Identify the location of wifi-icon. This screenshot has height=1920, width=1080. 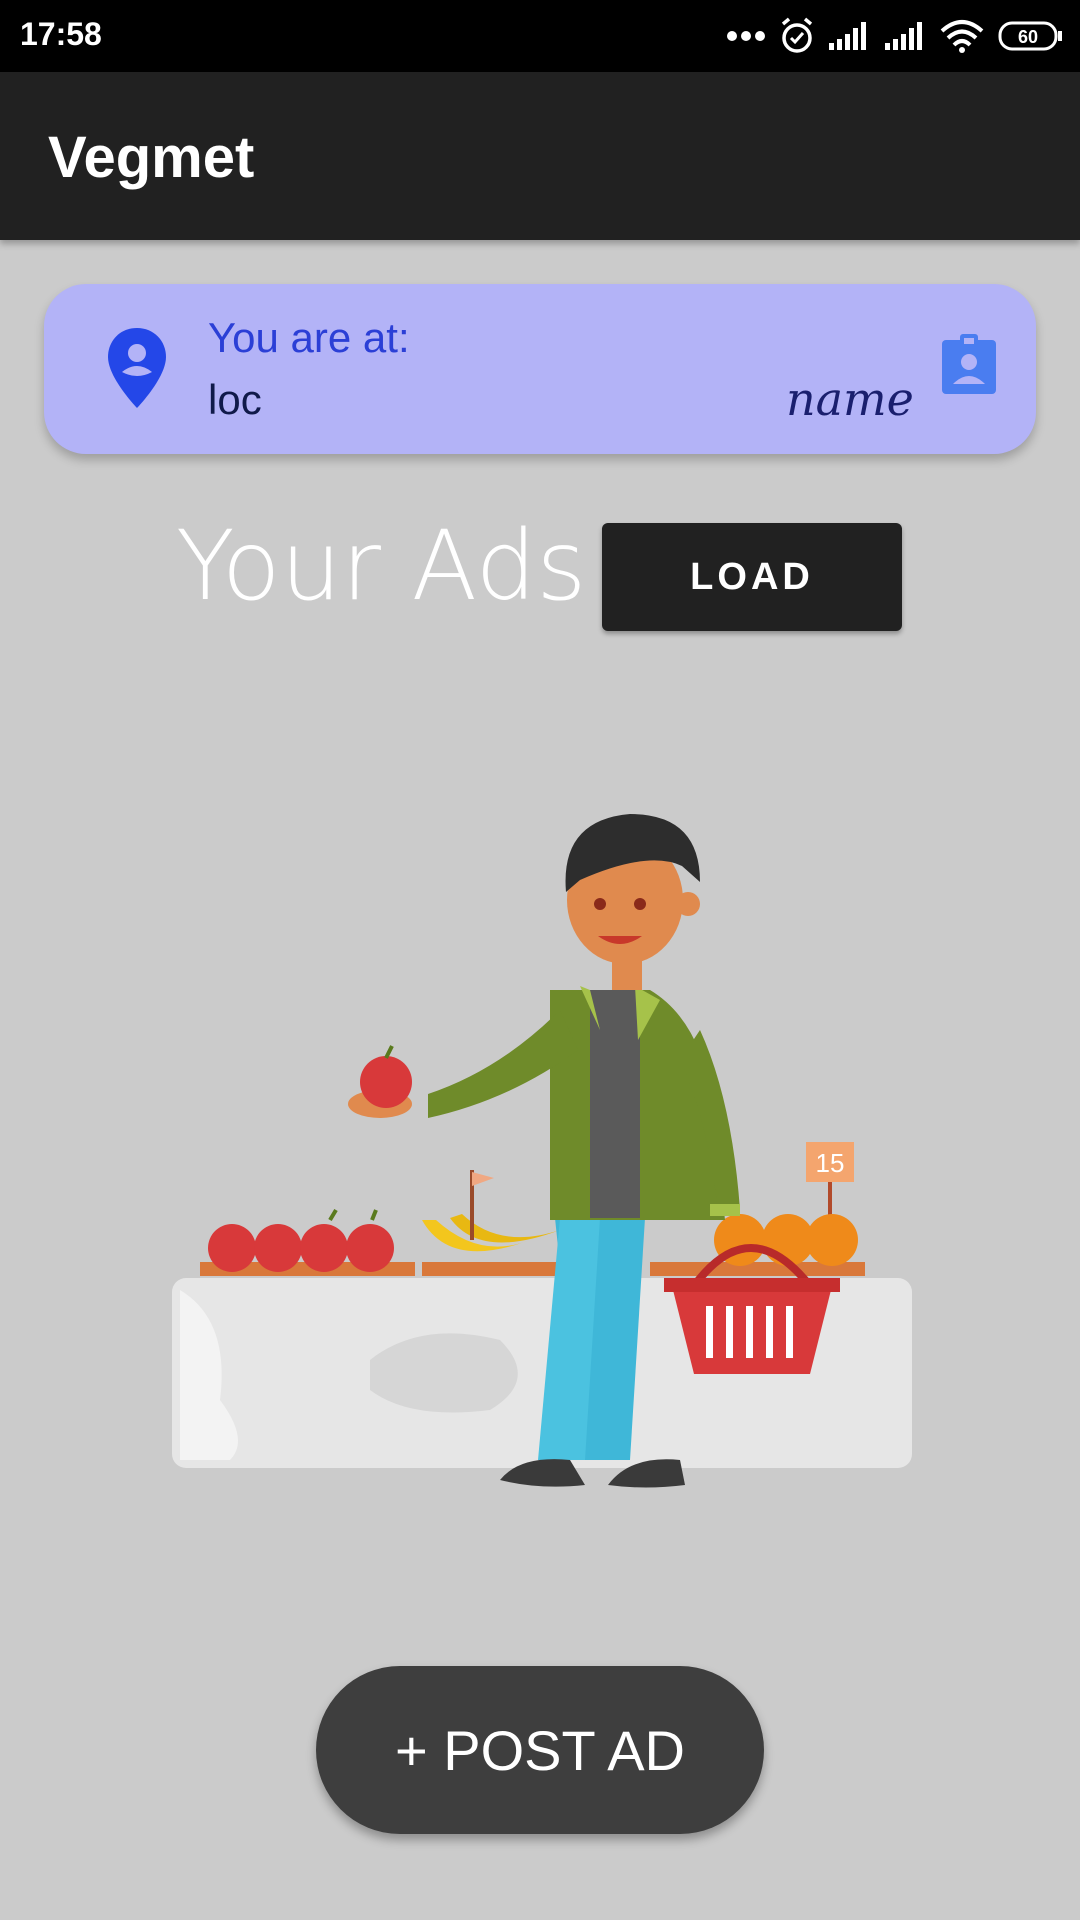
(962, 36).